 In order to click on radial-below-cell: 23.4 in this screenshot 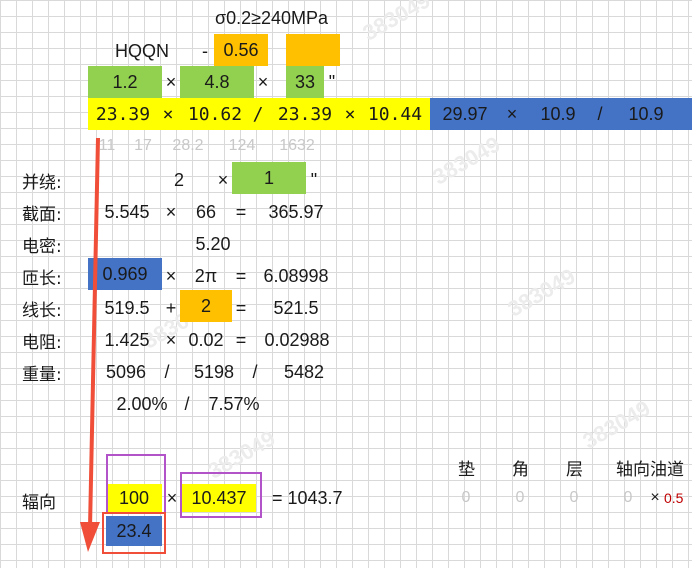, I will do `click(134, 531)`.